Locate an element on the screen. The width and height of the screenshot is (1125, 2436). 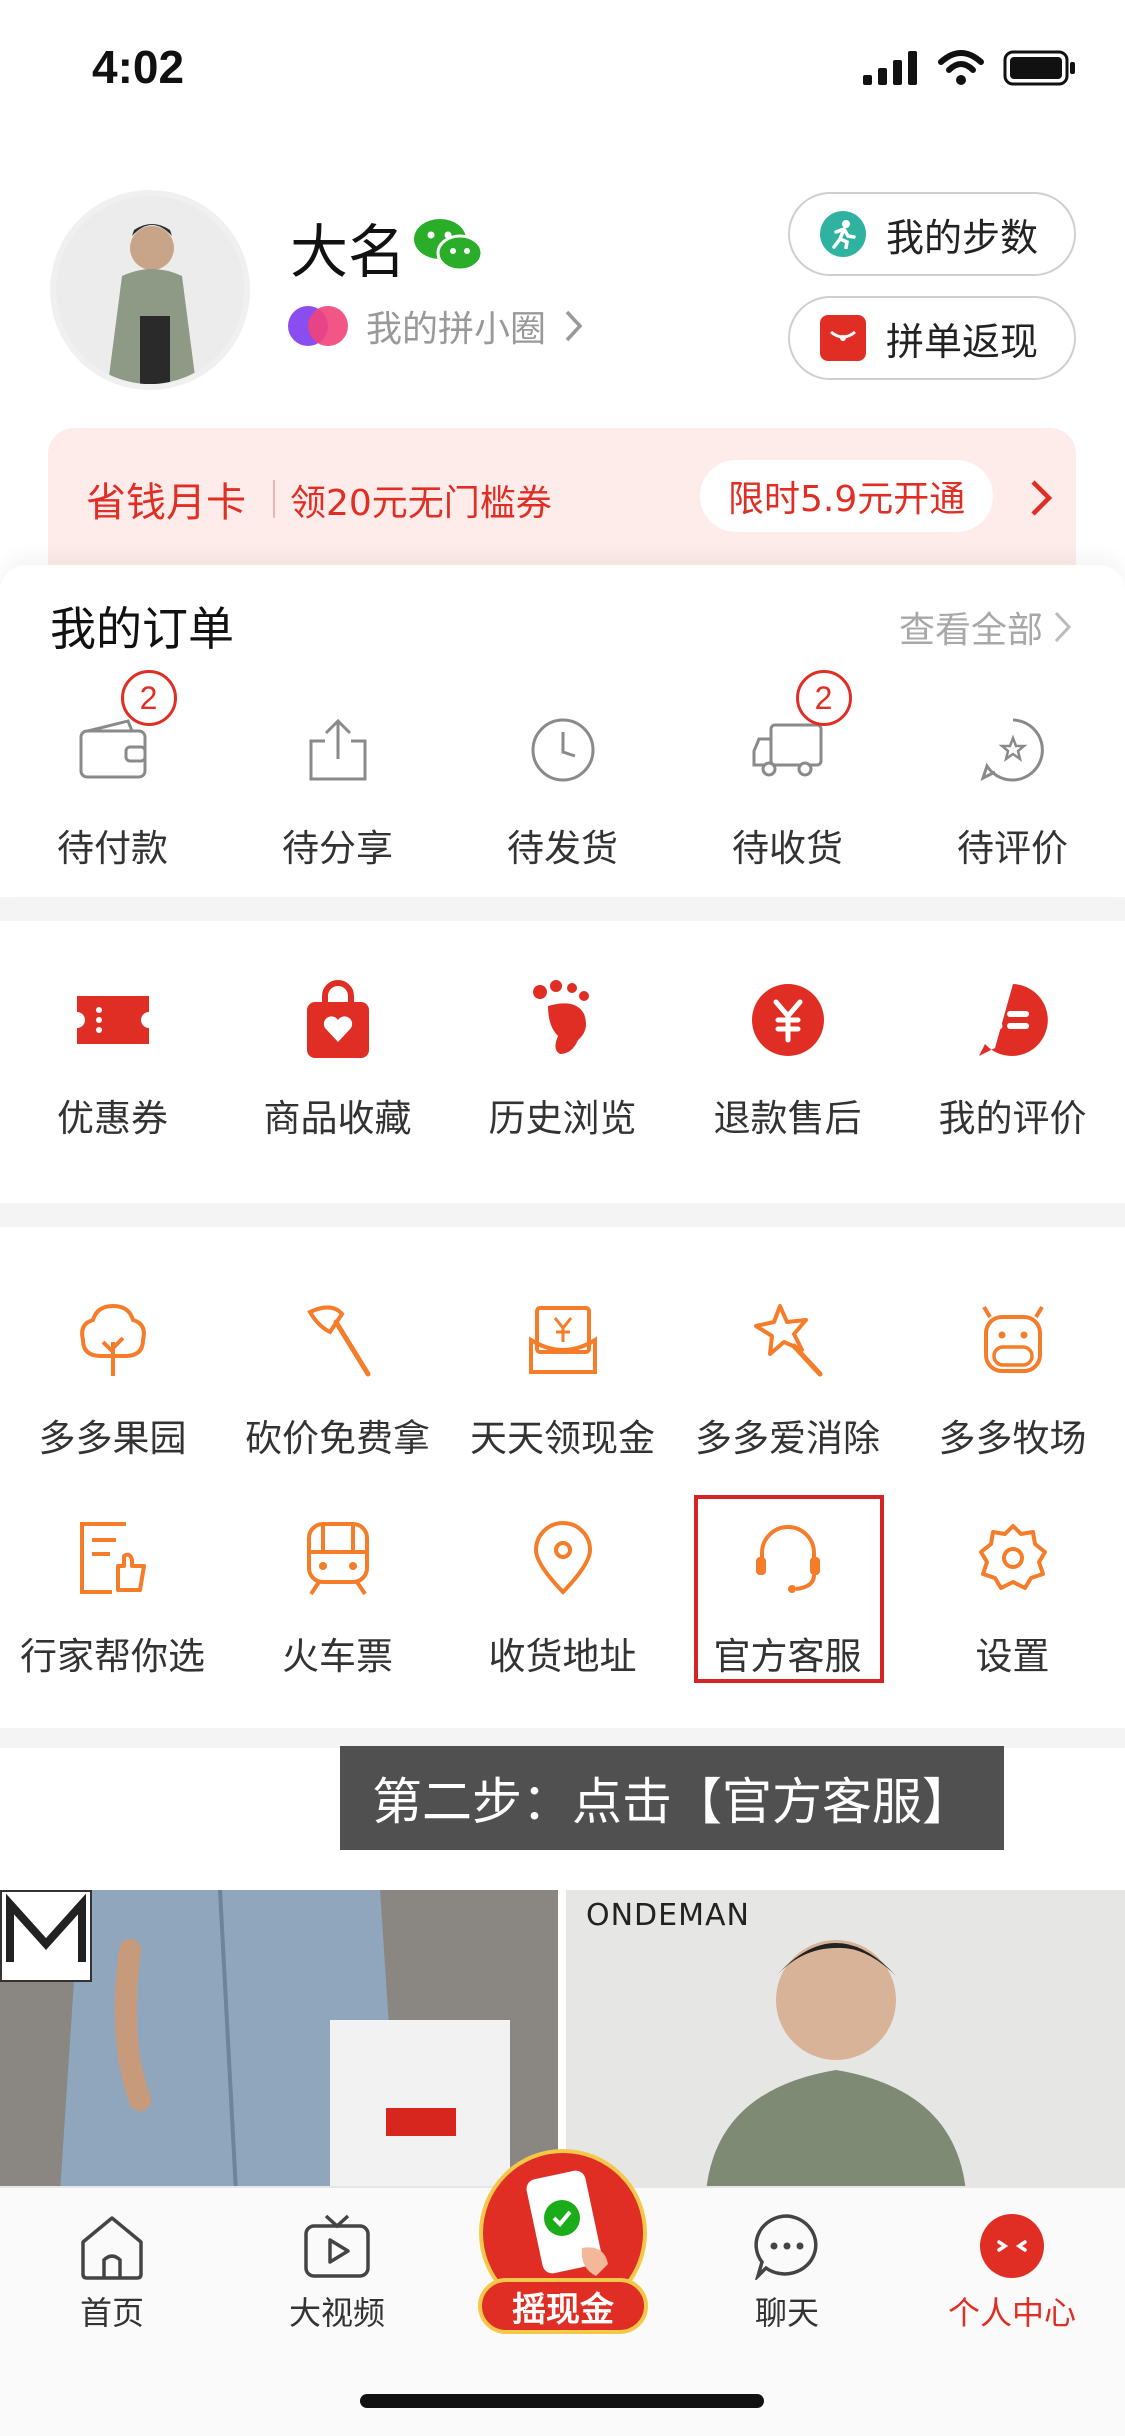
expert-pick-item: 行家帮你选 is located at coordinates (112, 1594).